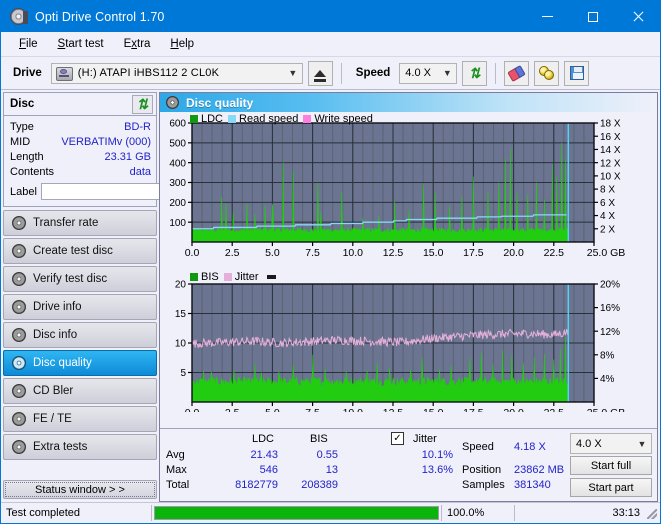 This screenshot has width=661, height=524. Describe the element at coordinates (232, 409) in the screenshot. I see `svg-text: 2.5` at that location.